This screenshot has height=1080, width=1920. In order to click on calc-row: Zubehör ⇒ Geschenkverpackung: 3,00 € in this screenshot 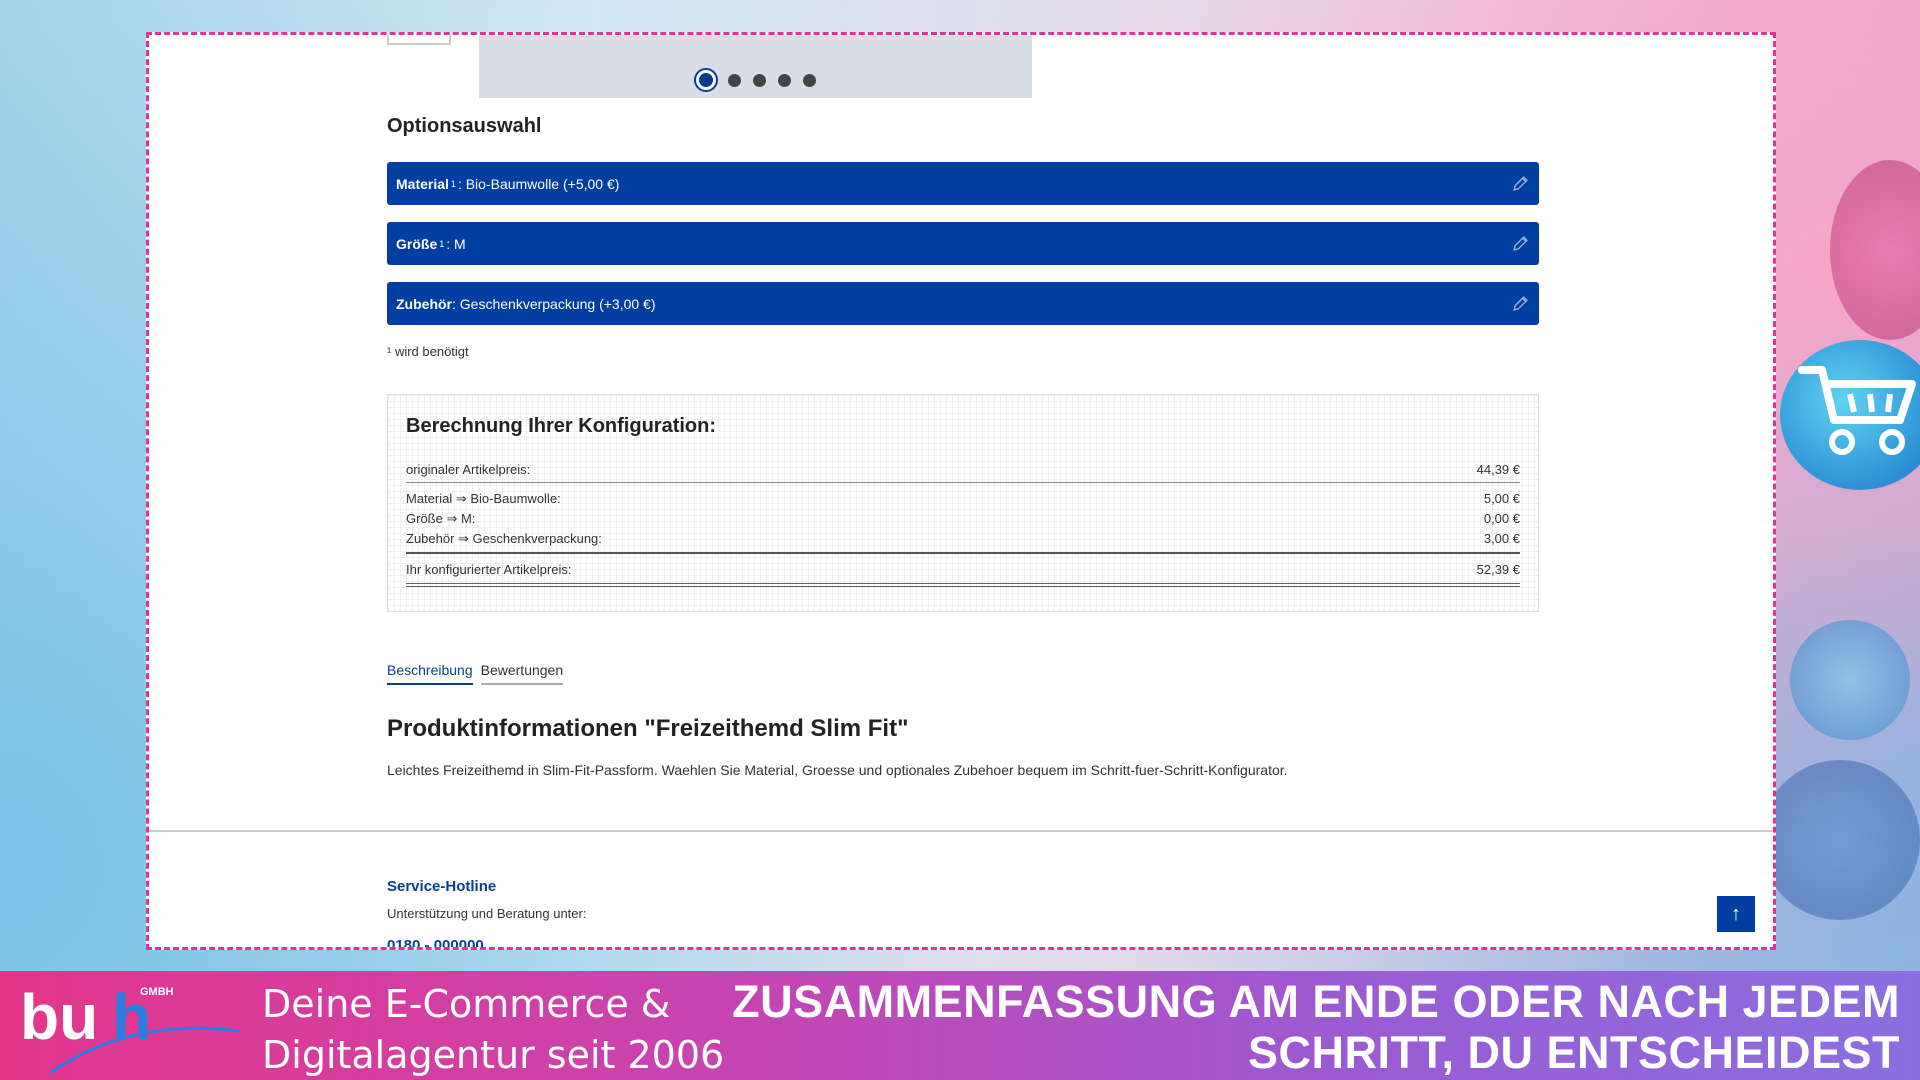, I will do `click(963, 539)`.